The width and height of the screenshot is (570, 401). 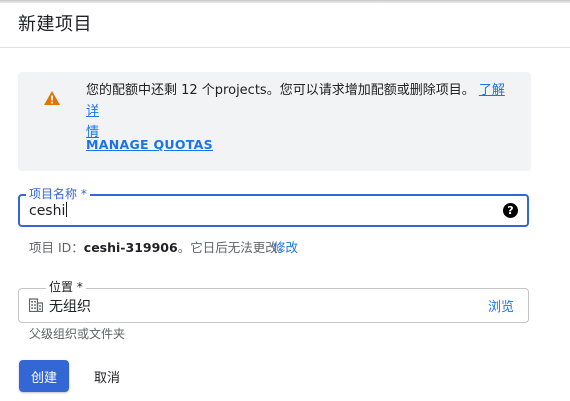 I want to click on create-button: 创建, so click(x=44, y=376).